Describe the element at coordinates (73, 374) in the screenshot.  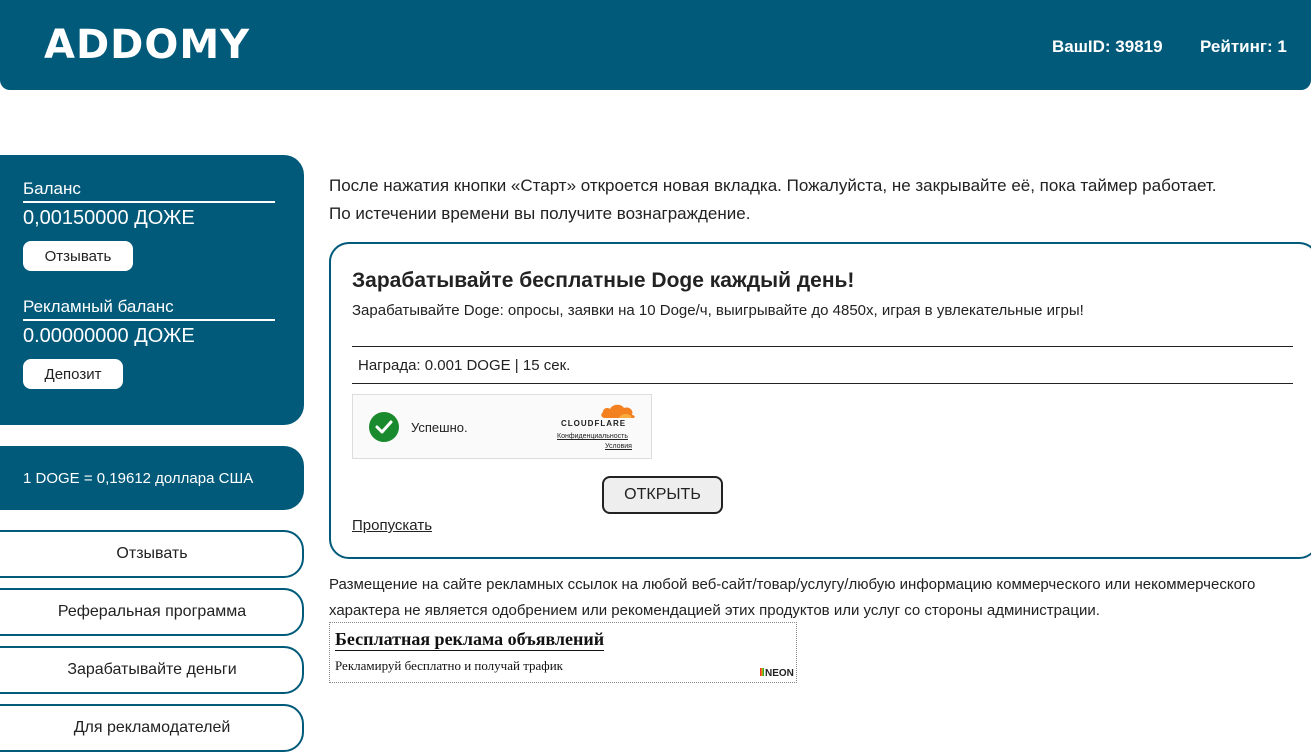
I see `deposit-button: Депозит` at that location.